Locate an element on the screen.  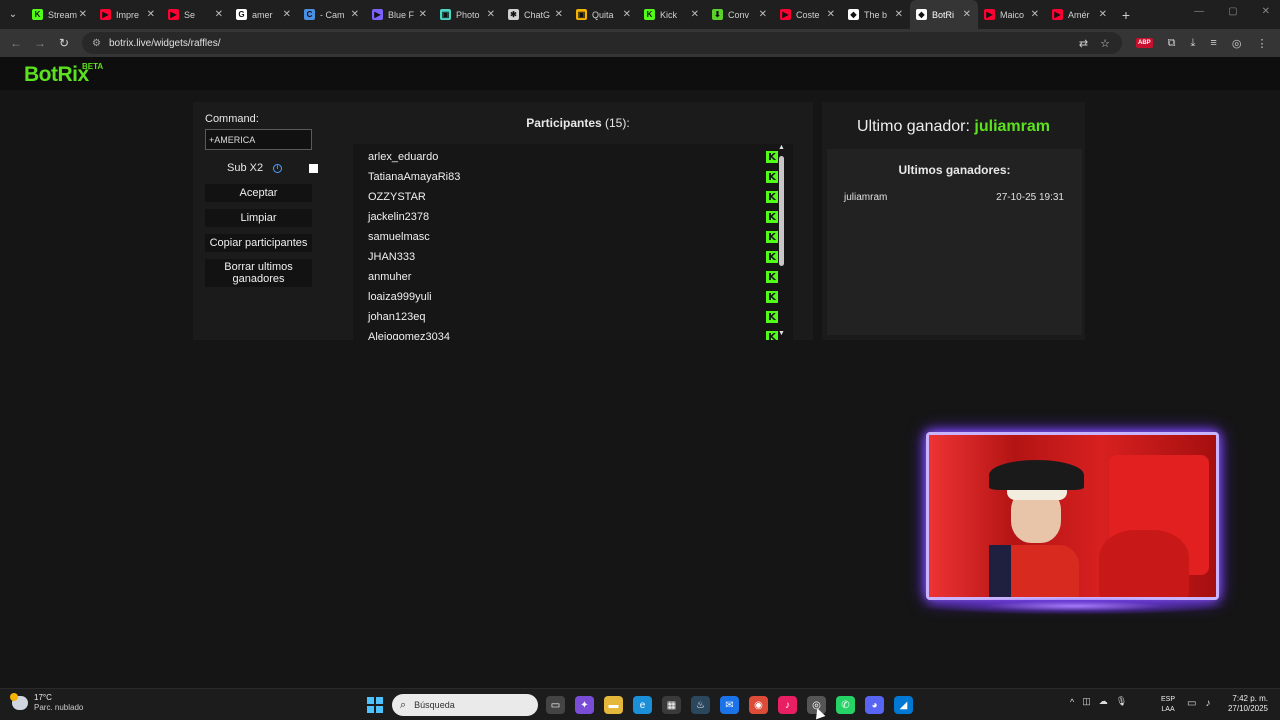
browser-tab: ▶ Impre ✕ is located at coordinates (128, 14).